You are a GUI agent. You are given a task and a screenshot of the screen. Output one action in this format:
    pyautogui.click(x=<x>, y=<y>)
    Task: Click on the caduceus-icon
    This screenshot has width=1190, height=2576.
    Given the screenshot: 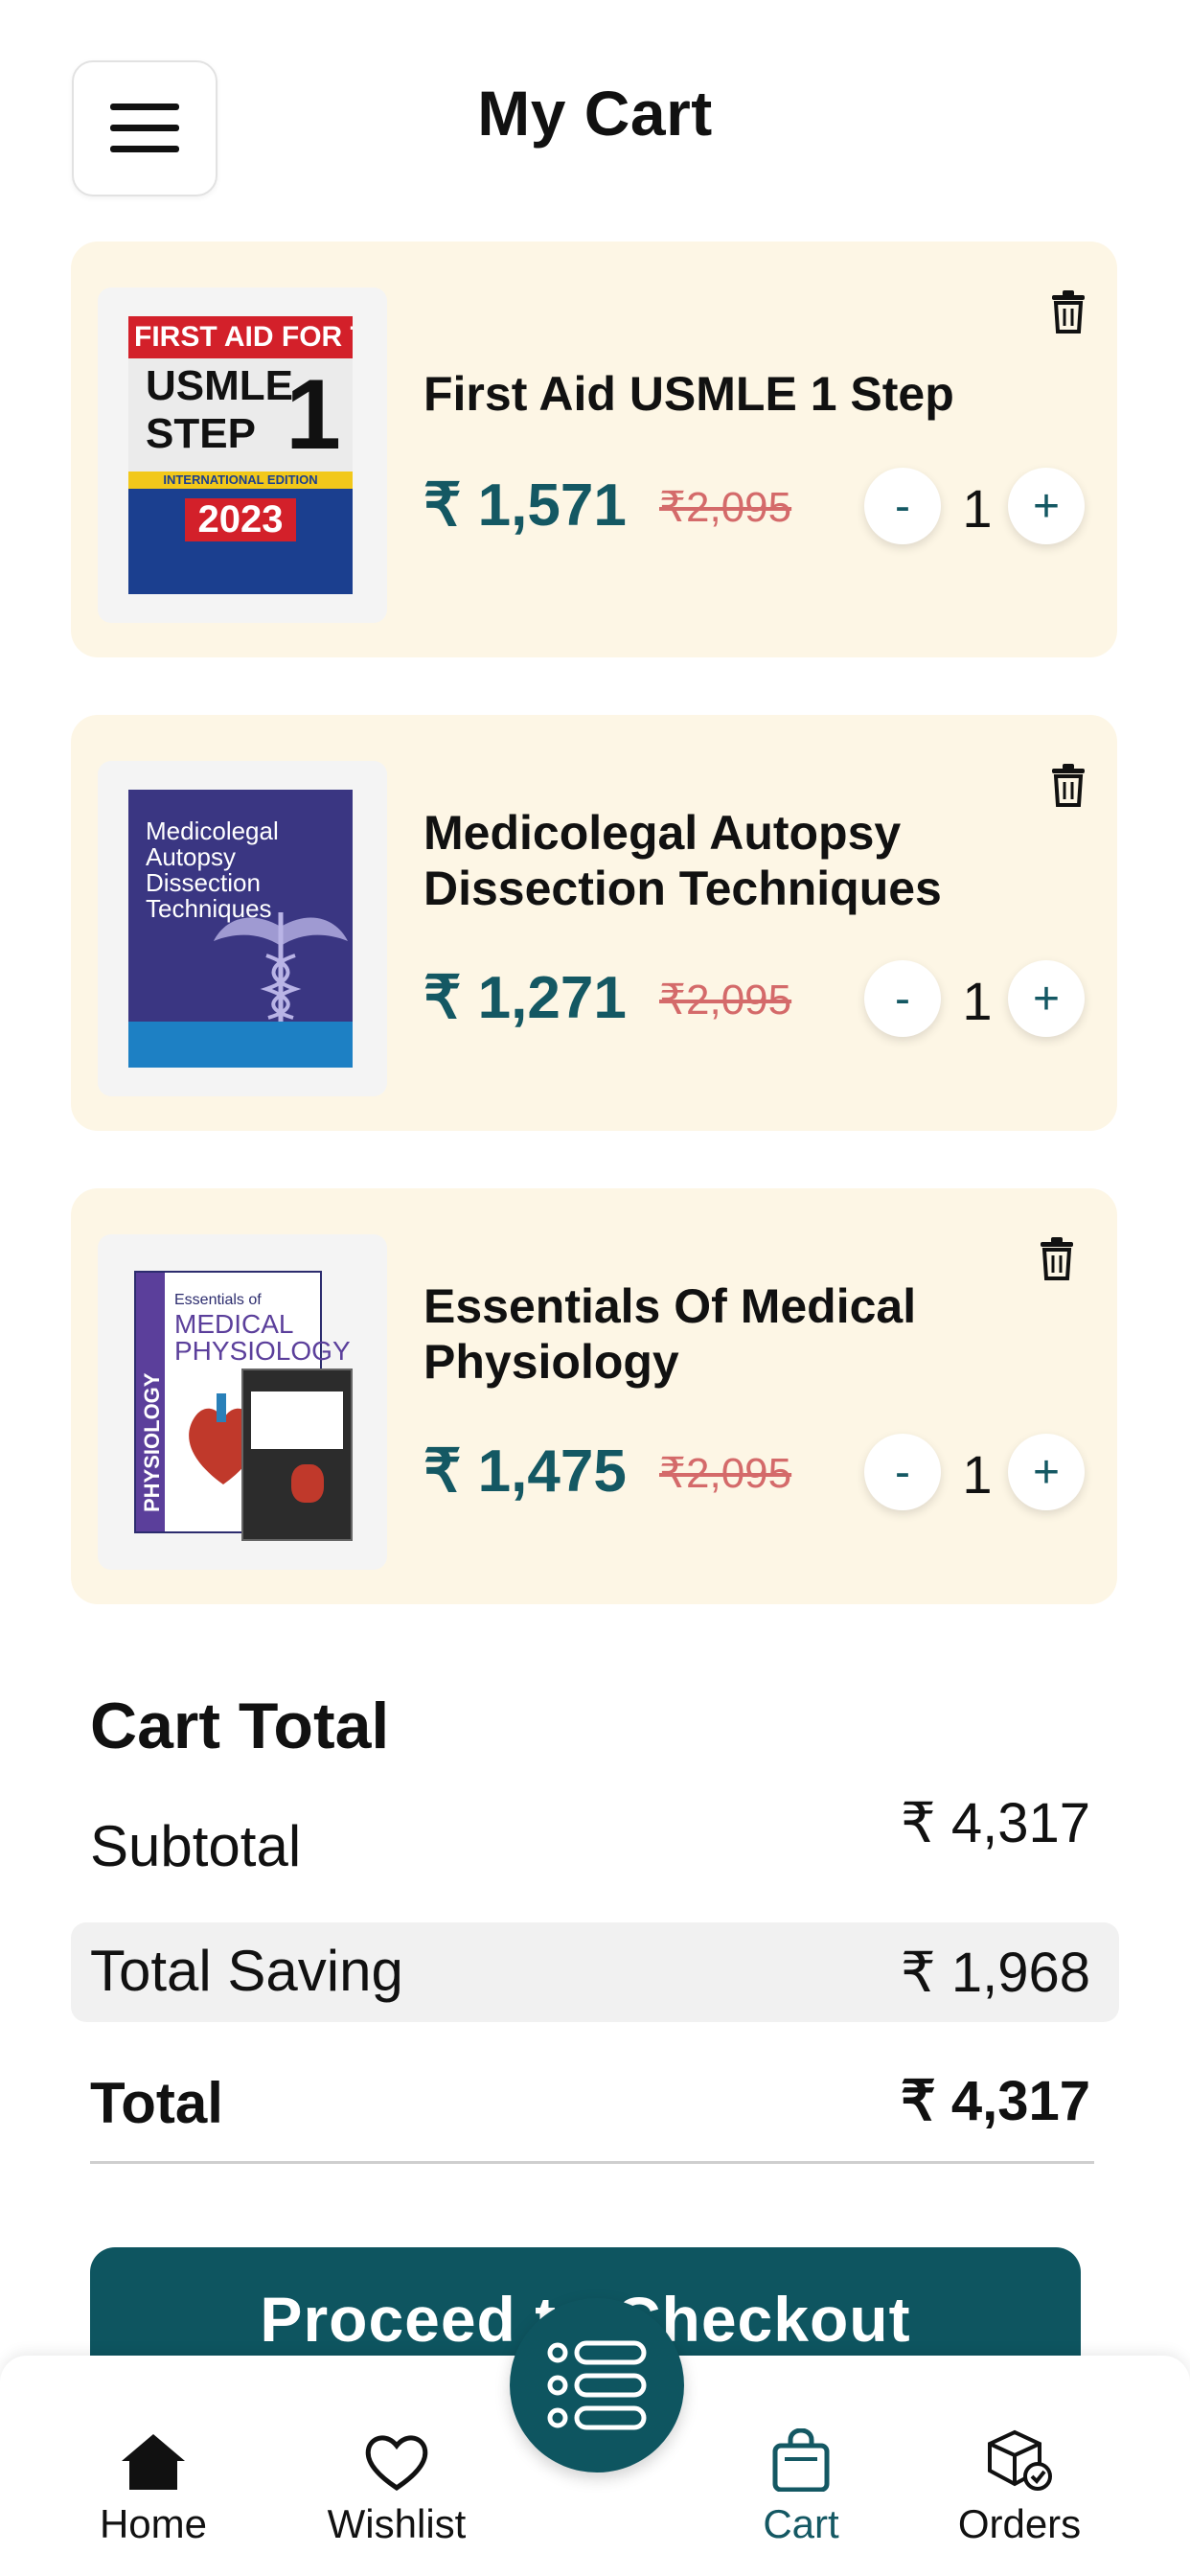 What is the action you would take?
    pyautogui.click(x=281, y=968)
    